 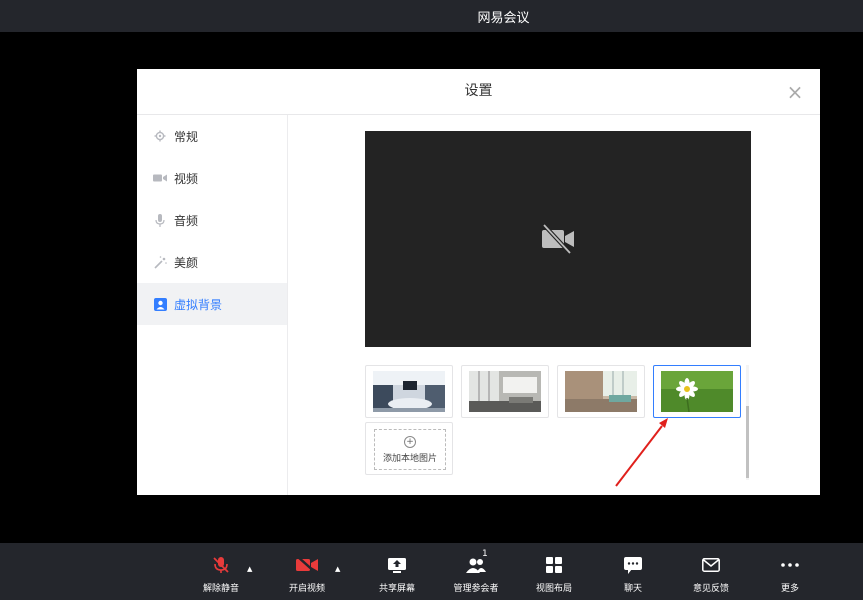 I want to click on toolbar-label: 解除静音, so click(x=220, y=589).